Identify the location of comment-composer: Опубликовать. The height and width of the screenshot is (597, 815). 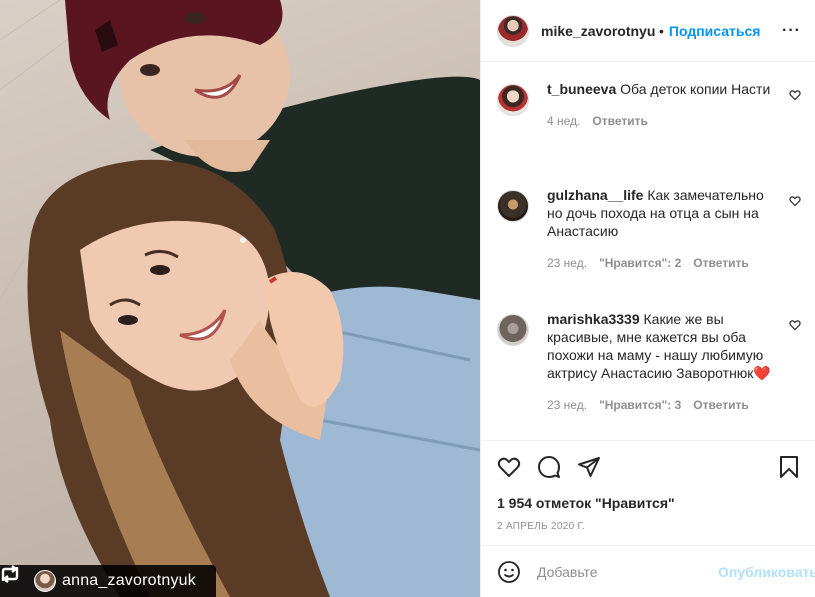
(648, 571).